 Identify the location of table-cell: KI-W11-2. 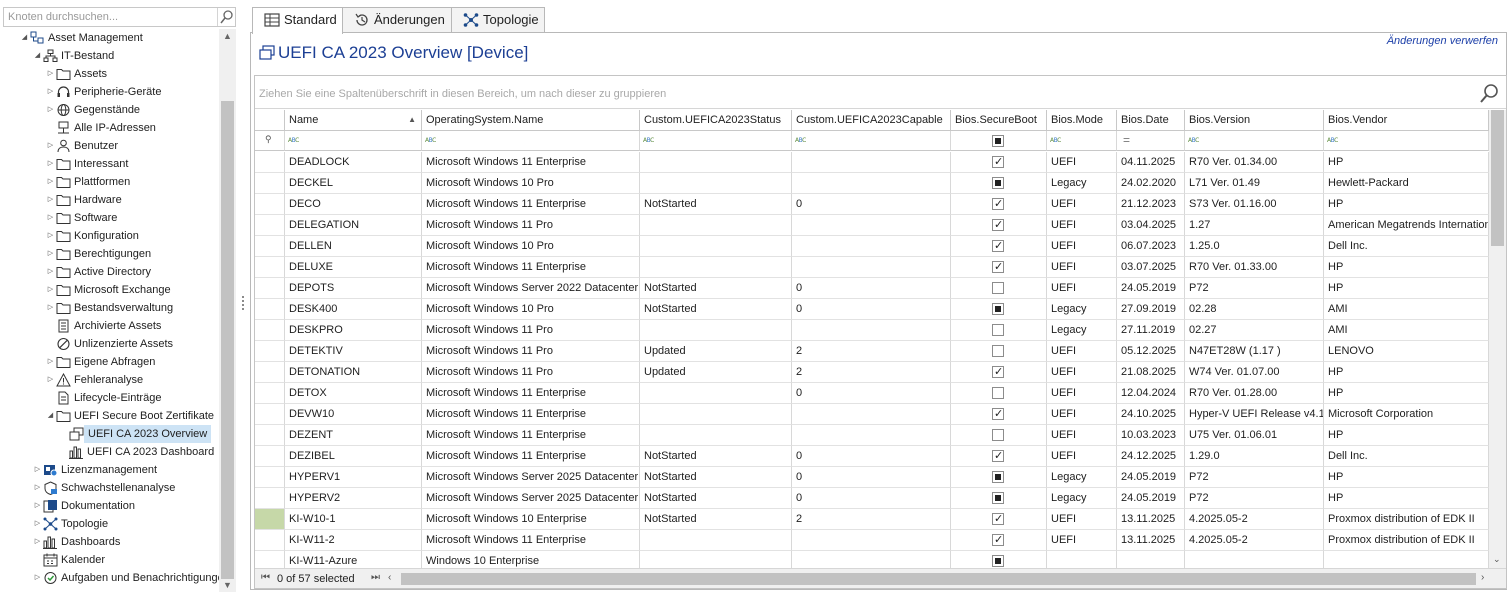
(353, 540).